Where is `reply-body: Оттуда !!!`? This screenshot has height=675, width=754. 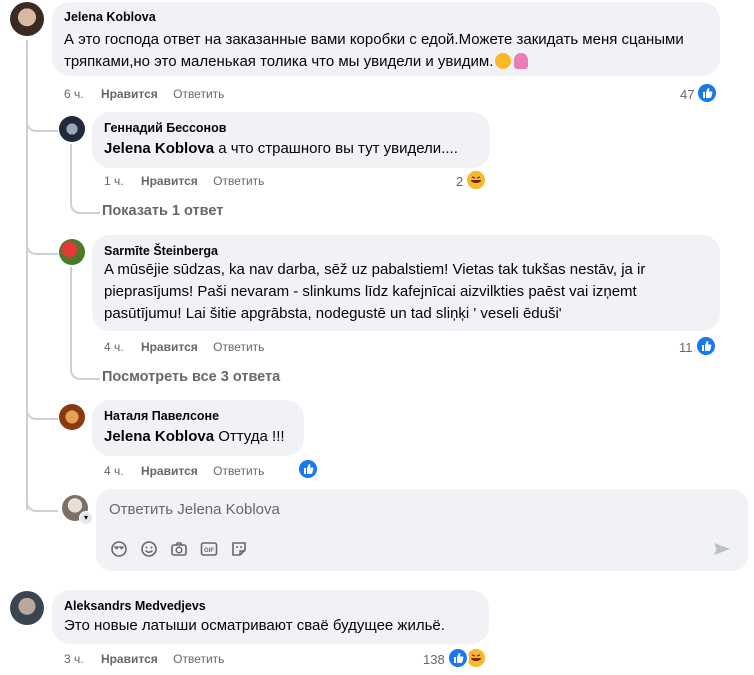
reply-body: Оттуда !!! is located at coordinates (249, 436).